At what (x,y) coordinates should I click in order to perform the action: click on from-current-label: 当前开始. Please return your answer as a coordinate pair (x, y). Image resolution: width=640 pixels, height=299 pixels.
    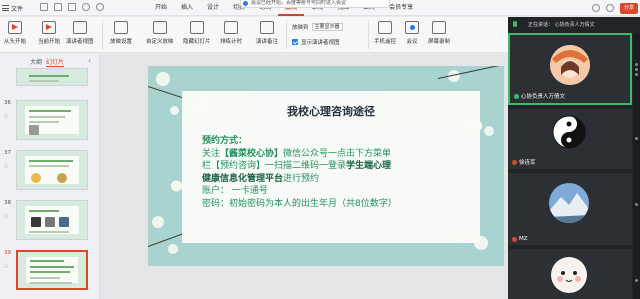
    Looking at the image, I should click on (49, 42).